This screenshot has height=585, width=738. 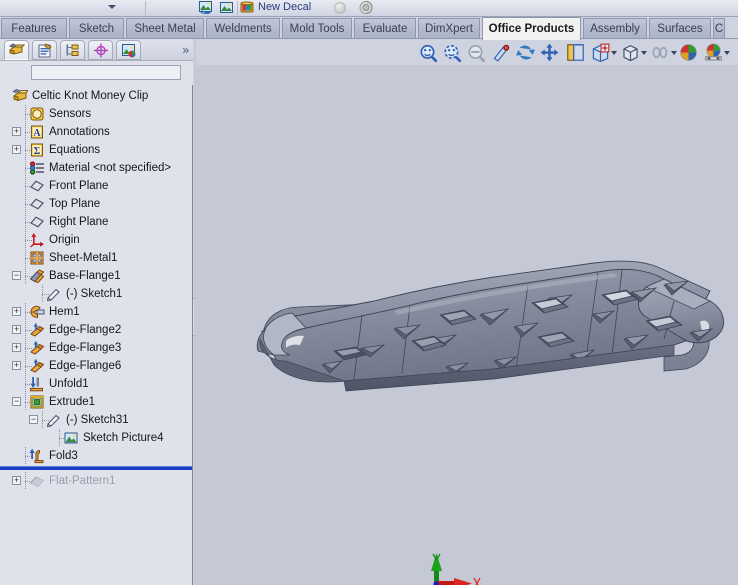 What do you see at coordinates (247, 8) in the screenshot?
I see `new-decal-icon` at bounding box center [247, 8].